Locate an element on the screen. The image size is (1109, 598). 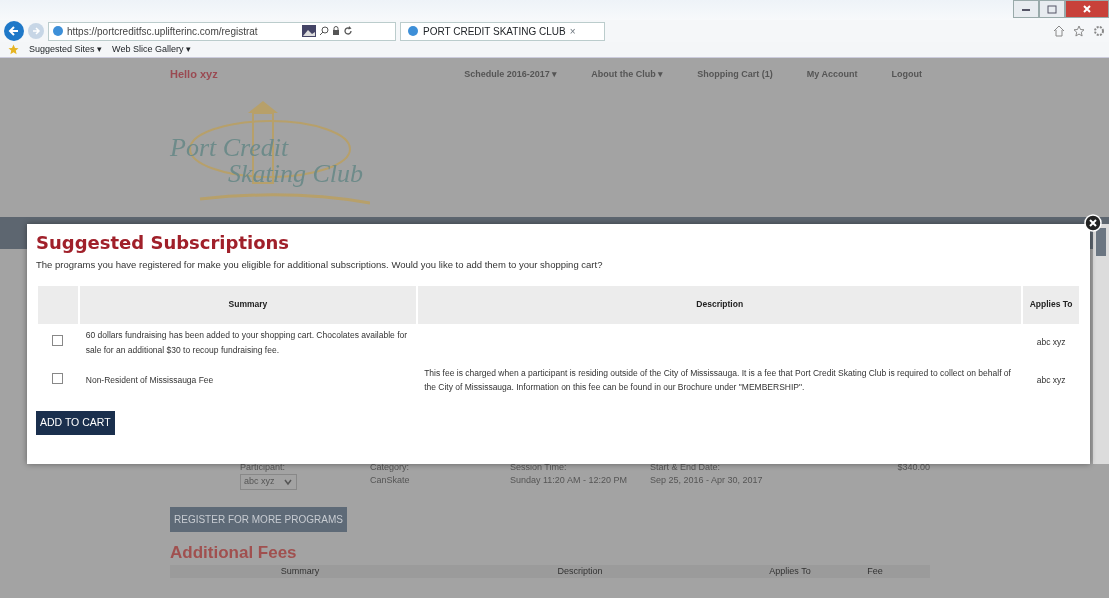
section-title: Additional Fees is located at coordinates (234, 552).